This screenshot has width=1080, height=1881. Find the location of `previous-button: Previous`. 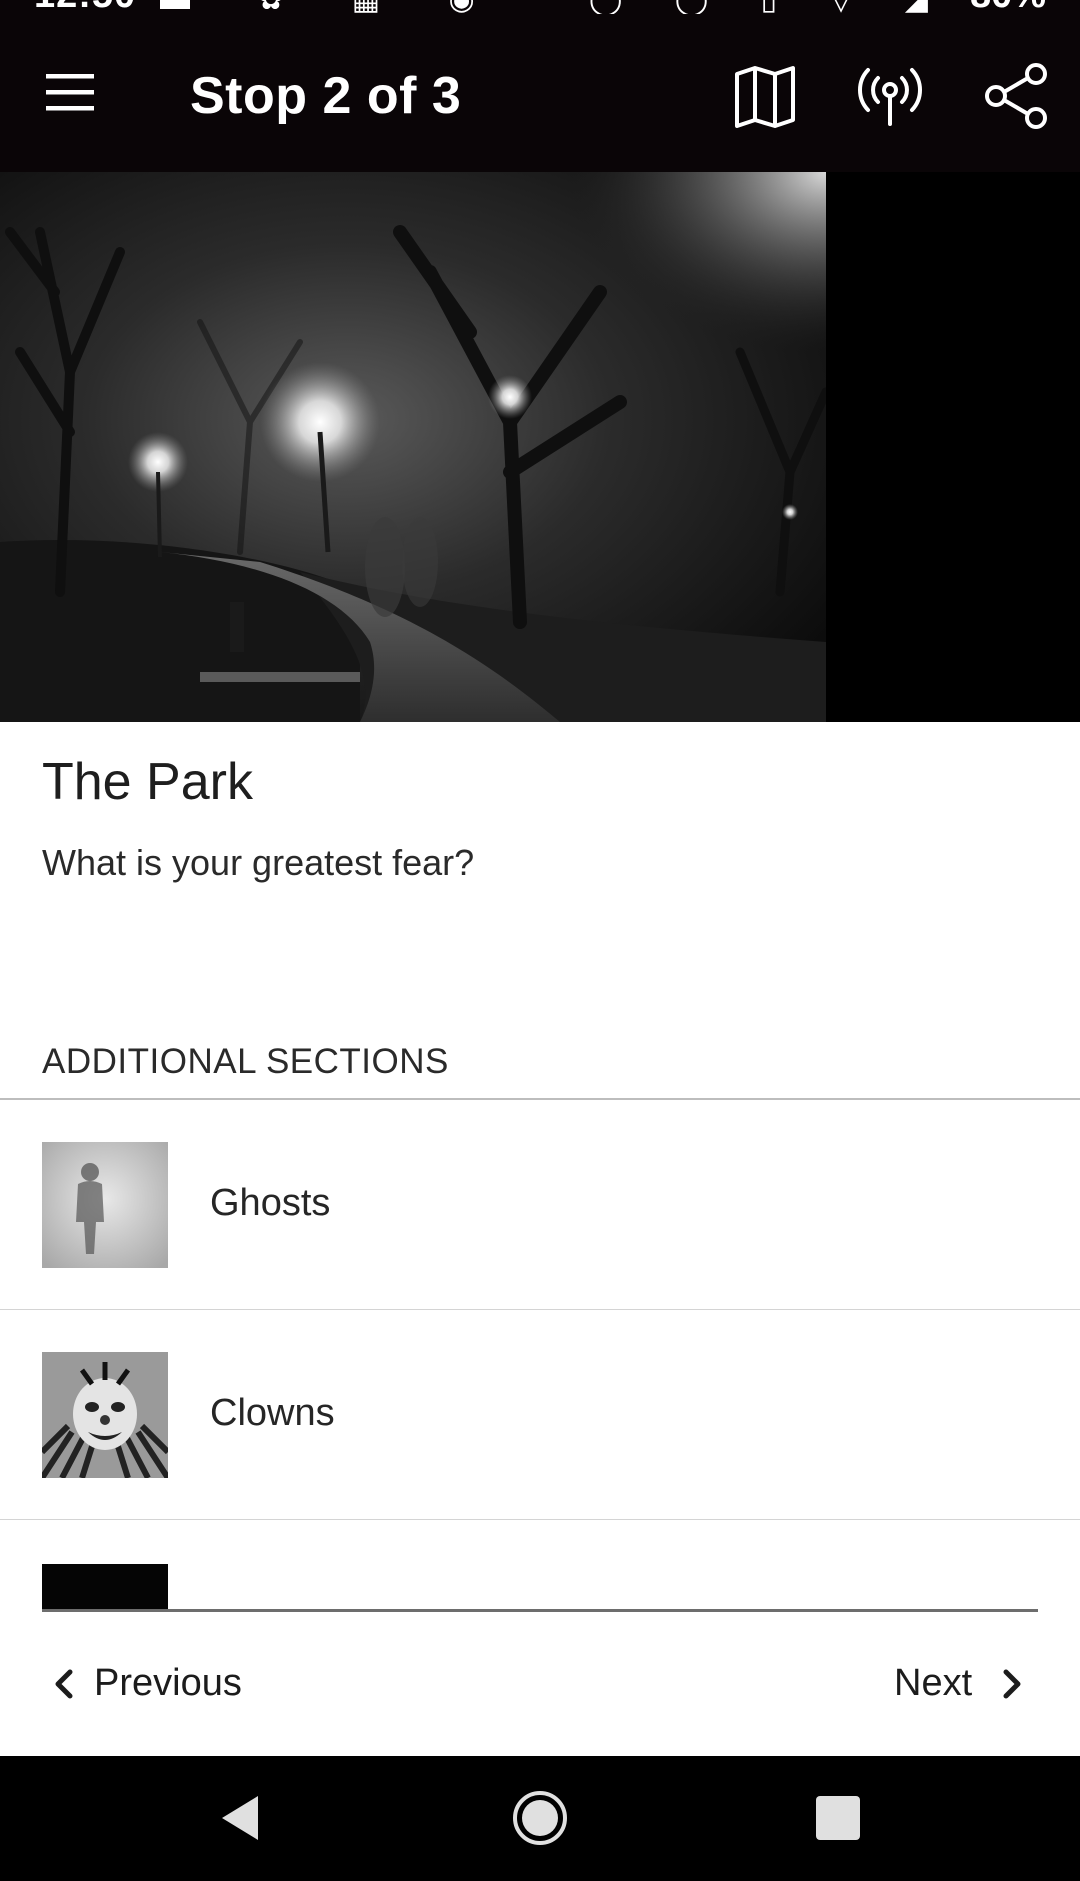

previous-button: Previous is located at coordinates (152, 1684).